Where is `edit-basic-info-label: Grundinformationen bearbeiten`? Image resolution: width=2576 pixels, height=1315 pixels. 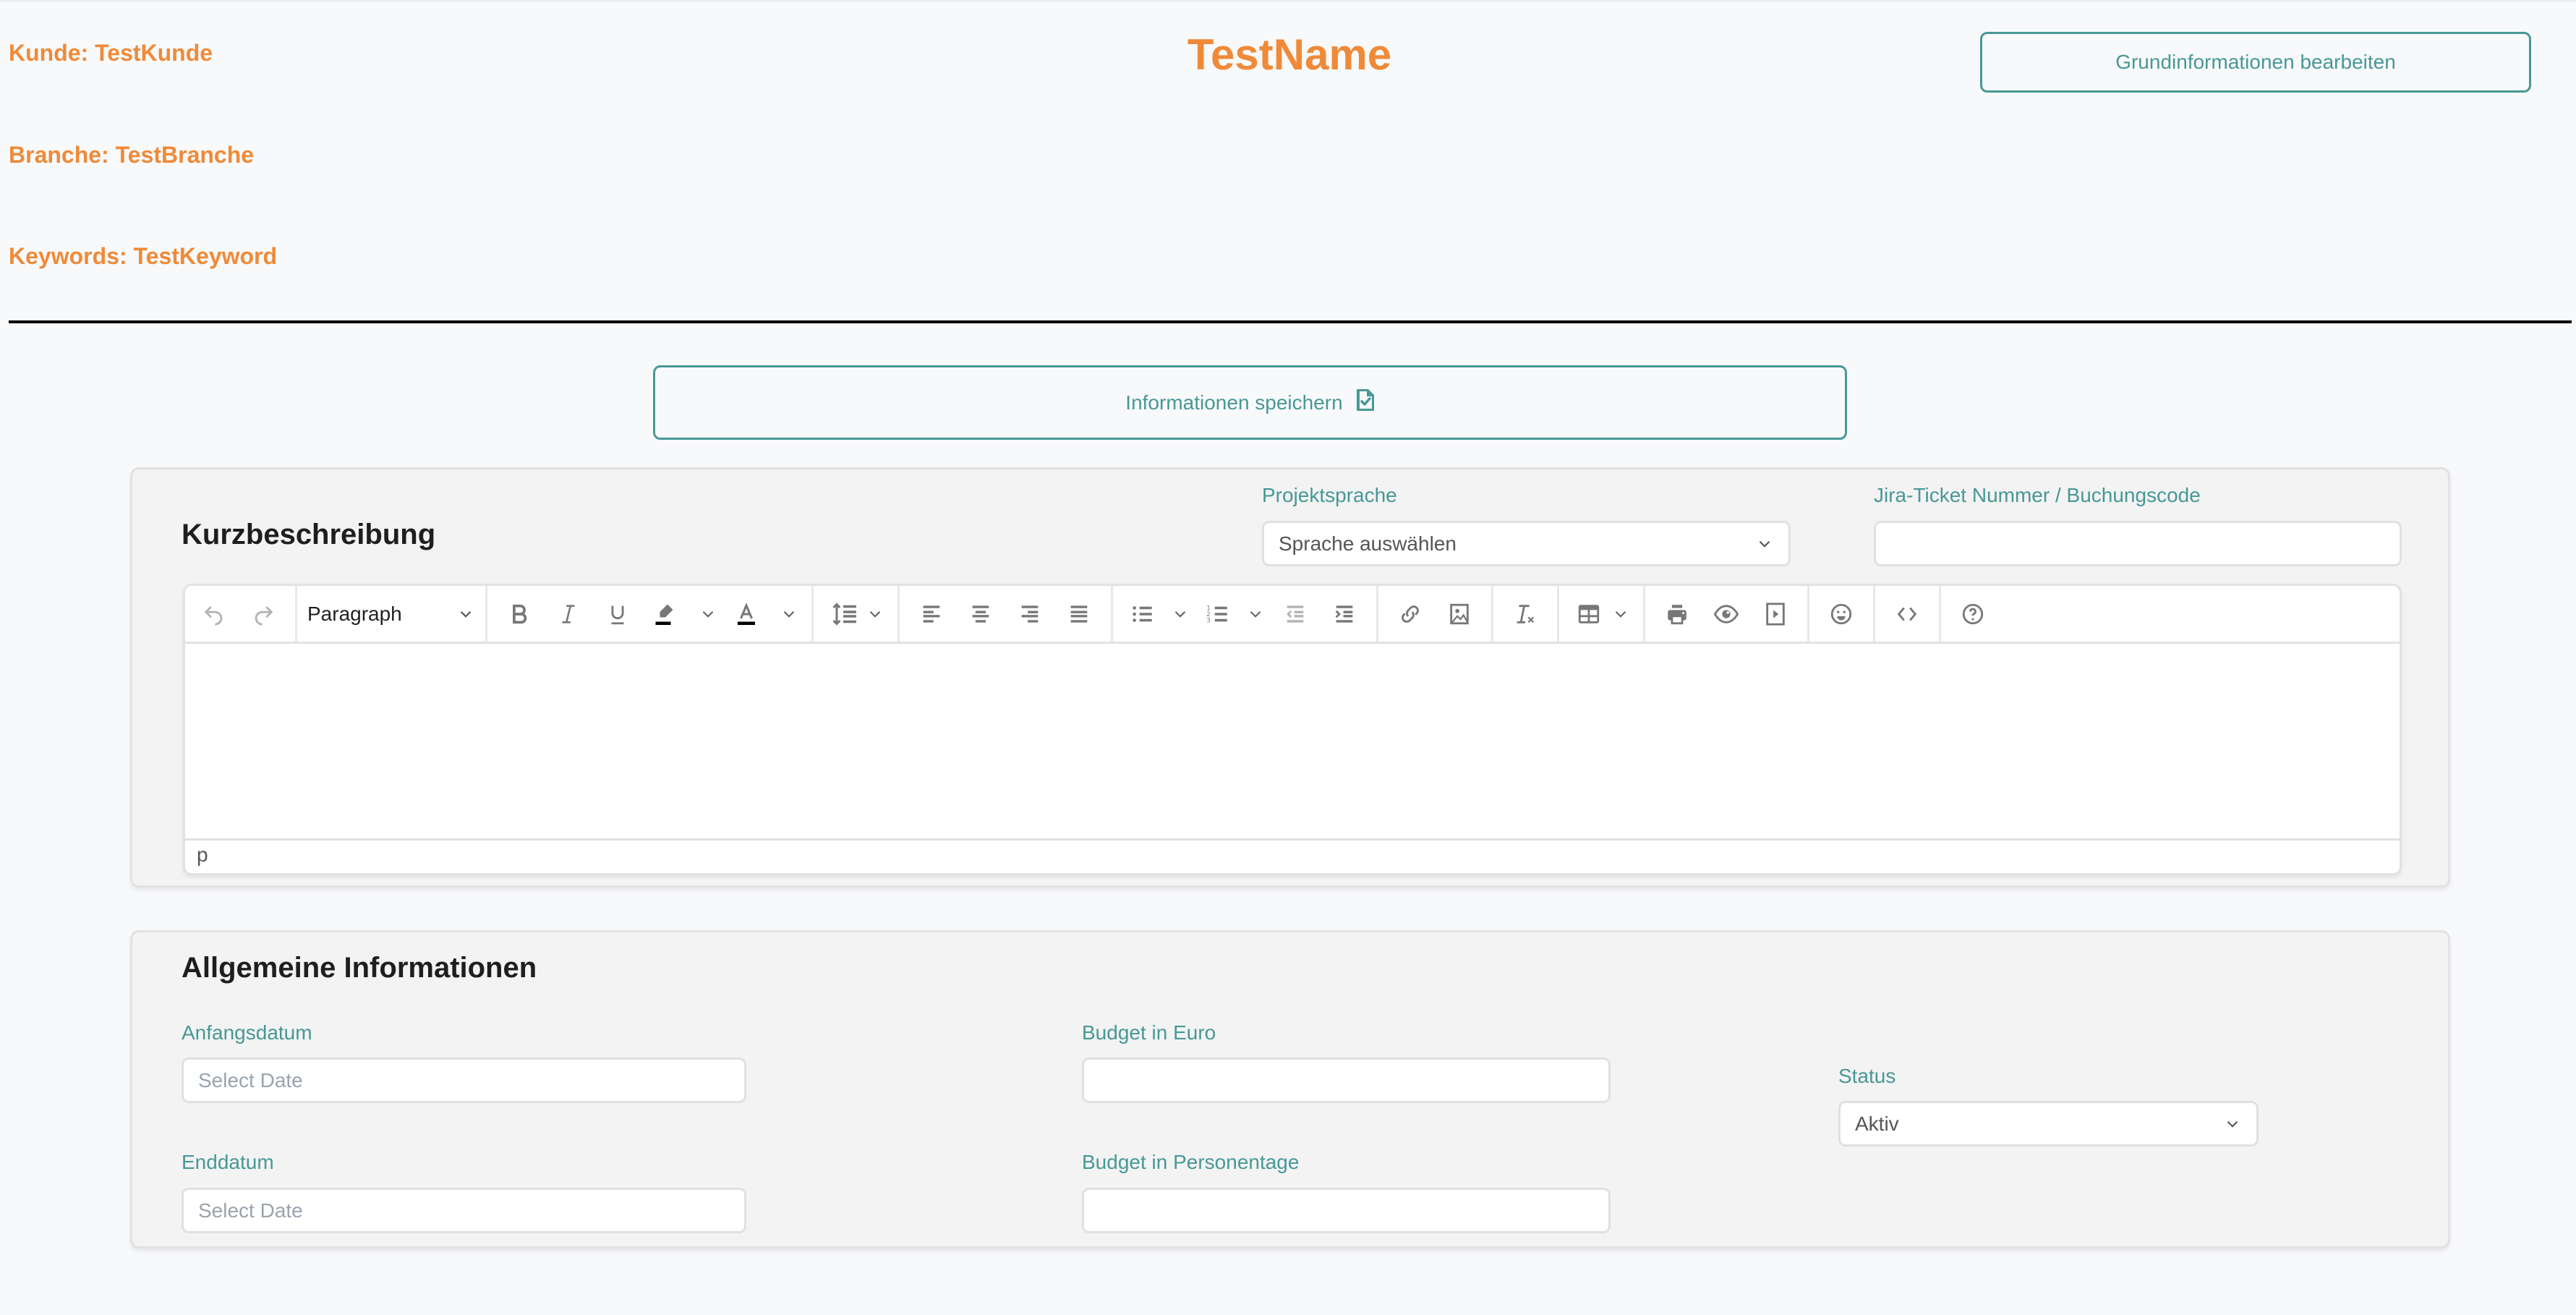
edit-basic-info-label: Grundinformationen bearbeiten is located at coordinates (2255, 62).